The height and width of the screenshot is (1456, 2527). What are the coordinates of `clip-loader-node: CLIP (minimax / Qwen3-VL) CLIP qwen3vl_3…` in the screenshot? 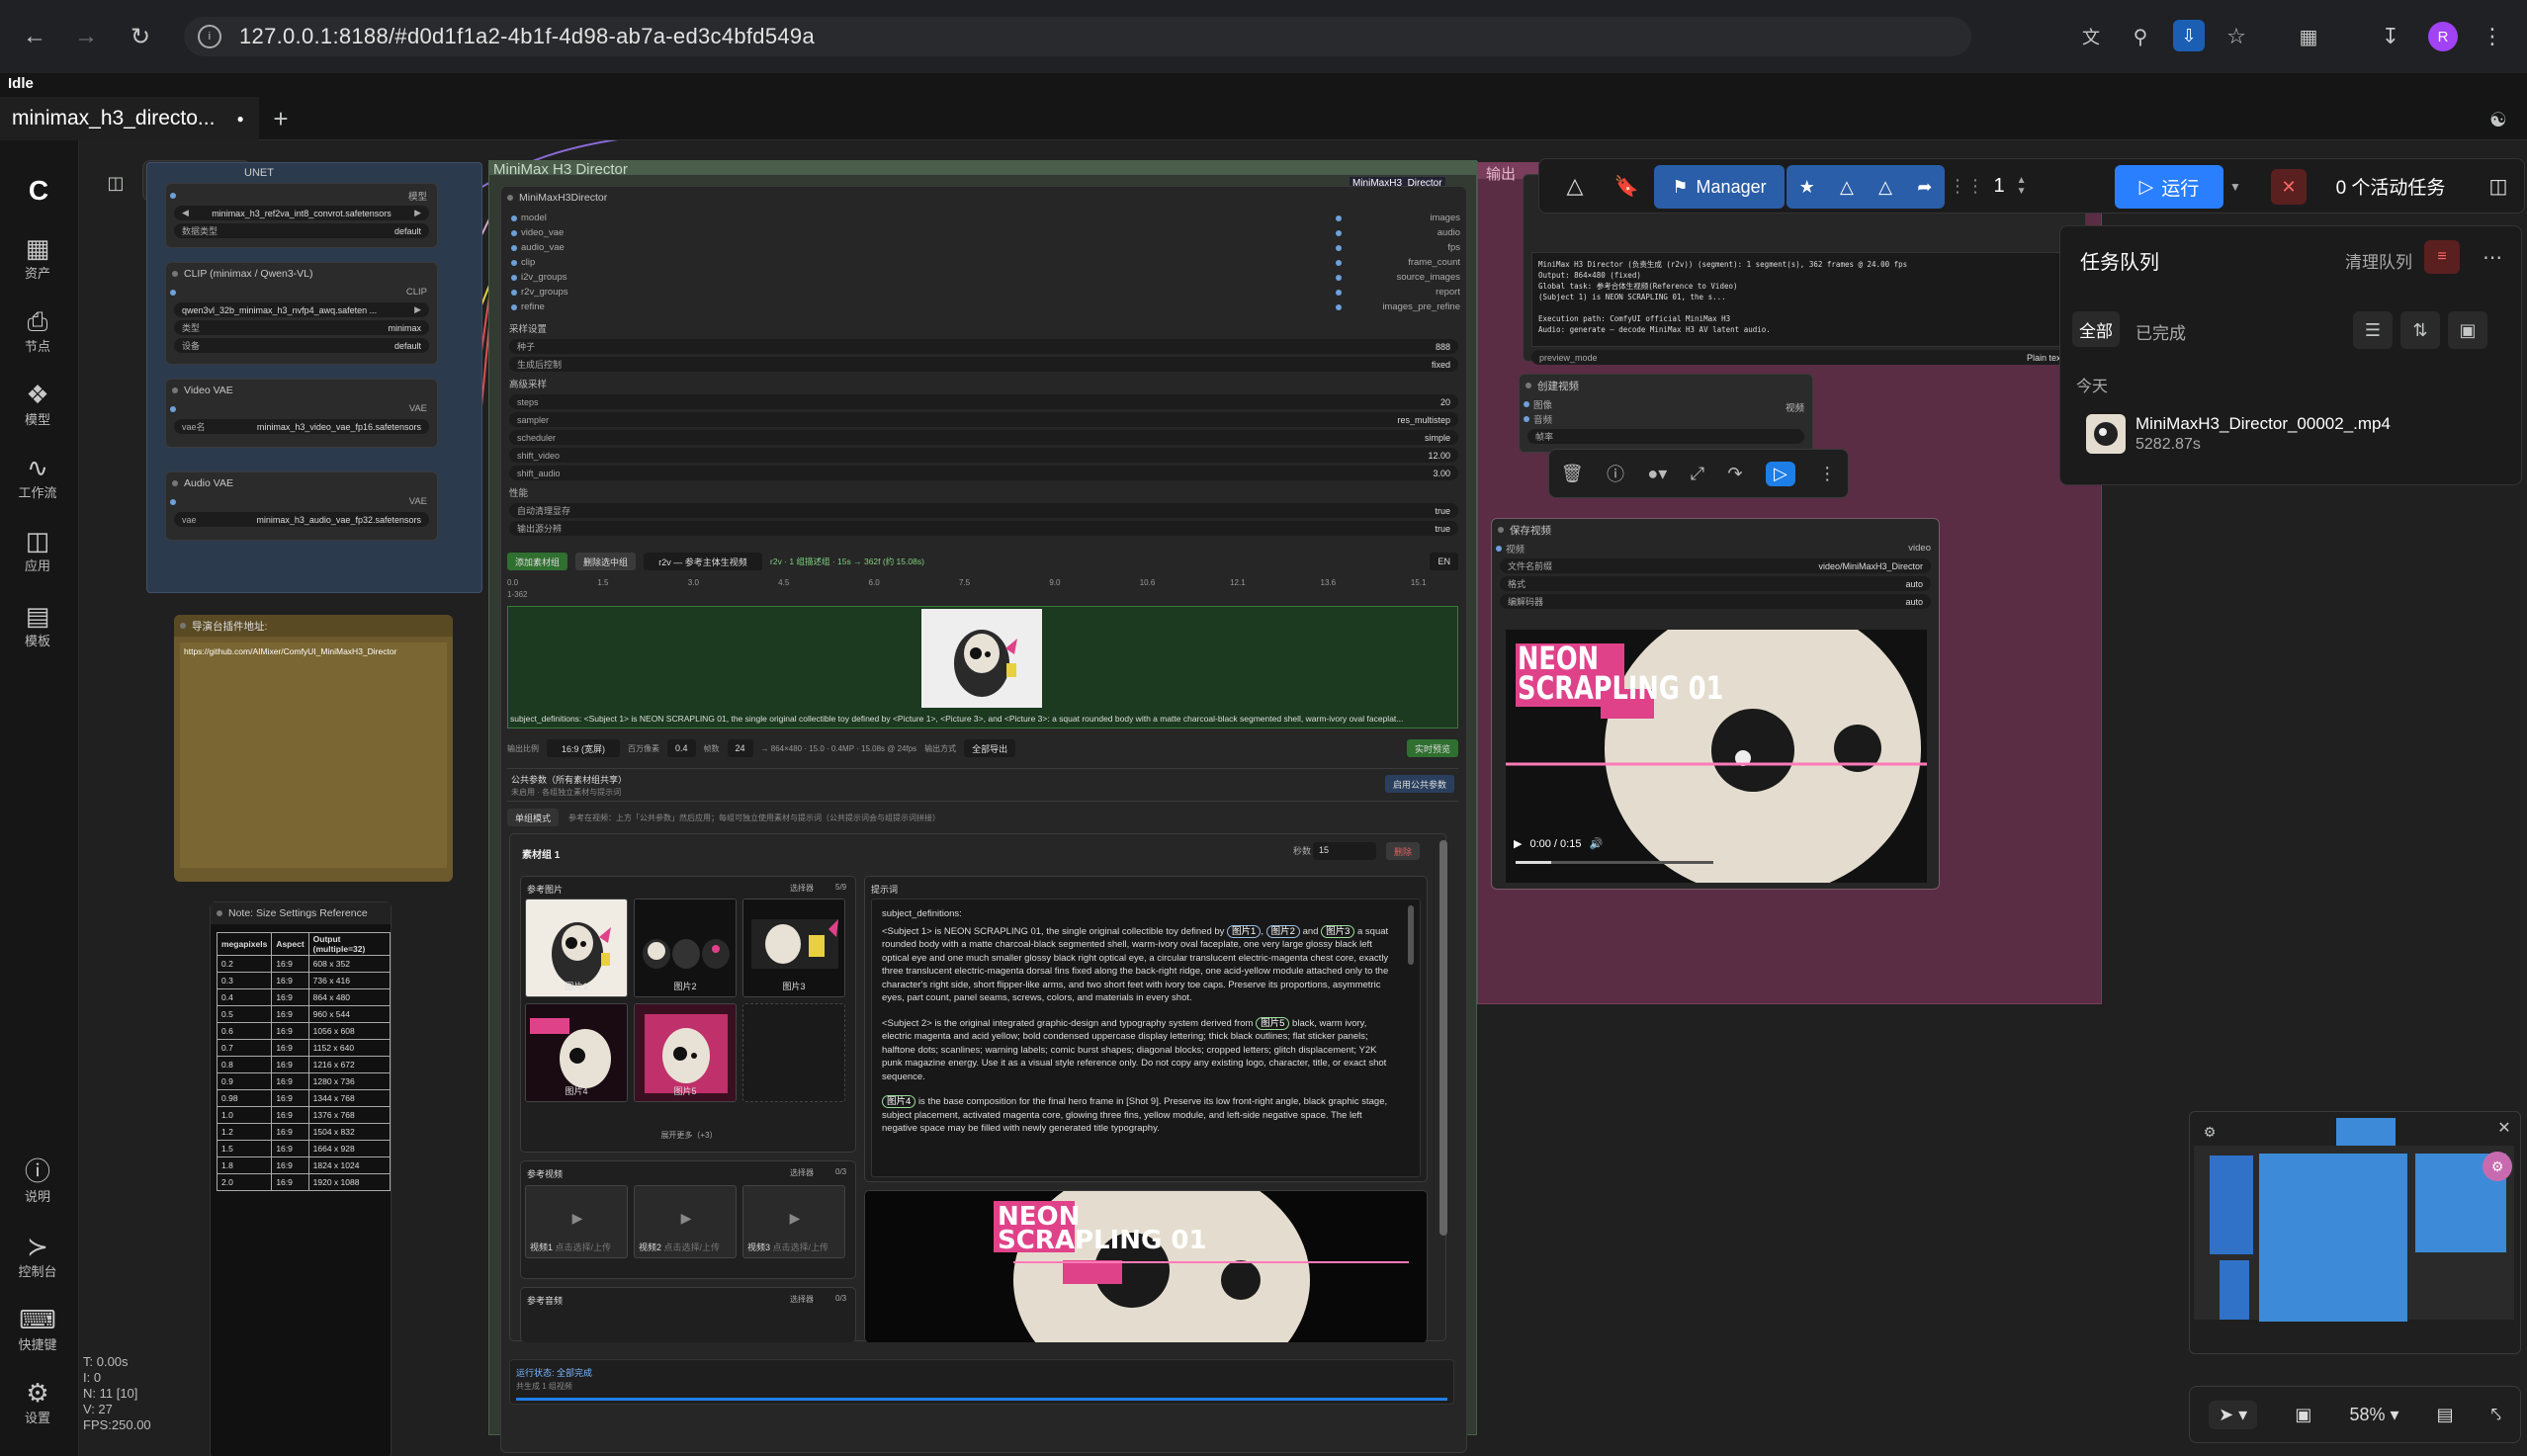 It's located at (301, 313).